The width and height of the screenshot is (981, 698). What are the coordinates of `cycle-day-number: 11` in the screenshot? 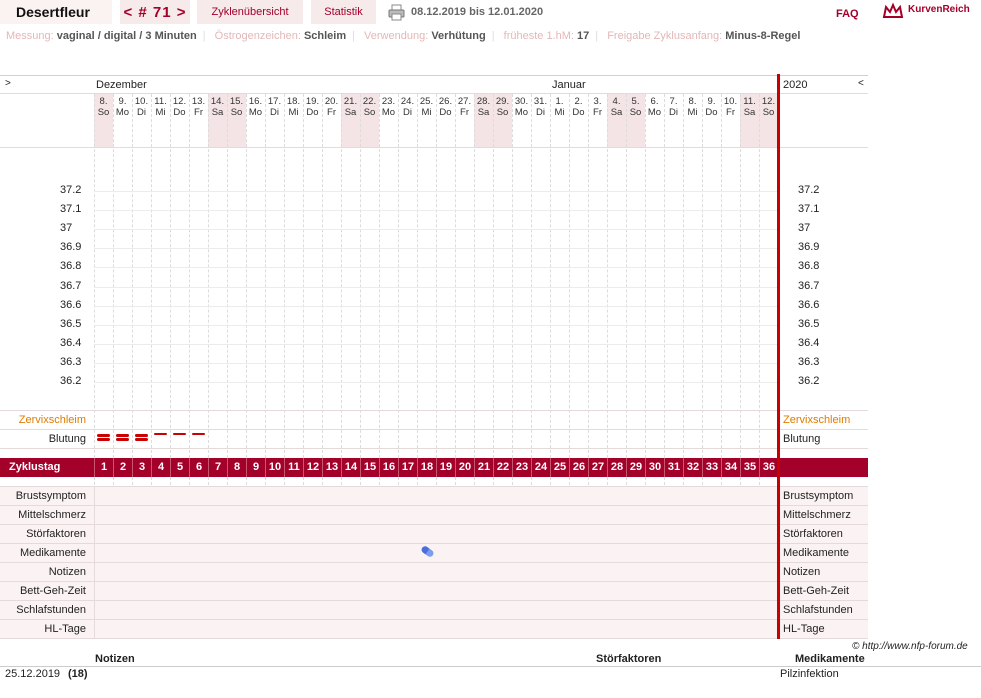 It's located at (293, 467).